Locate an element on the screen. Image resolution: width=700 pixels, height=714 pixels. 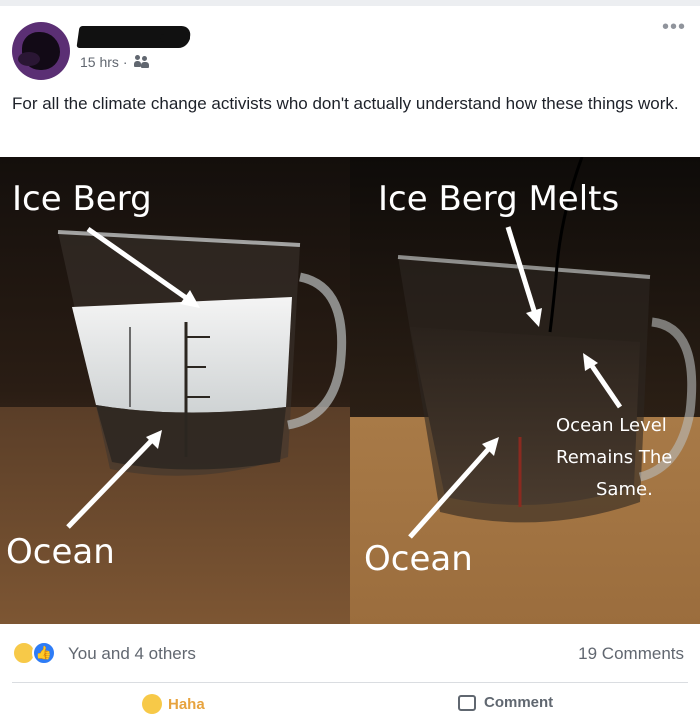
haha-reaction-button: Haha is located at coordinates (173, 704).